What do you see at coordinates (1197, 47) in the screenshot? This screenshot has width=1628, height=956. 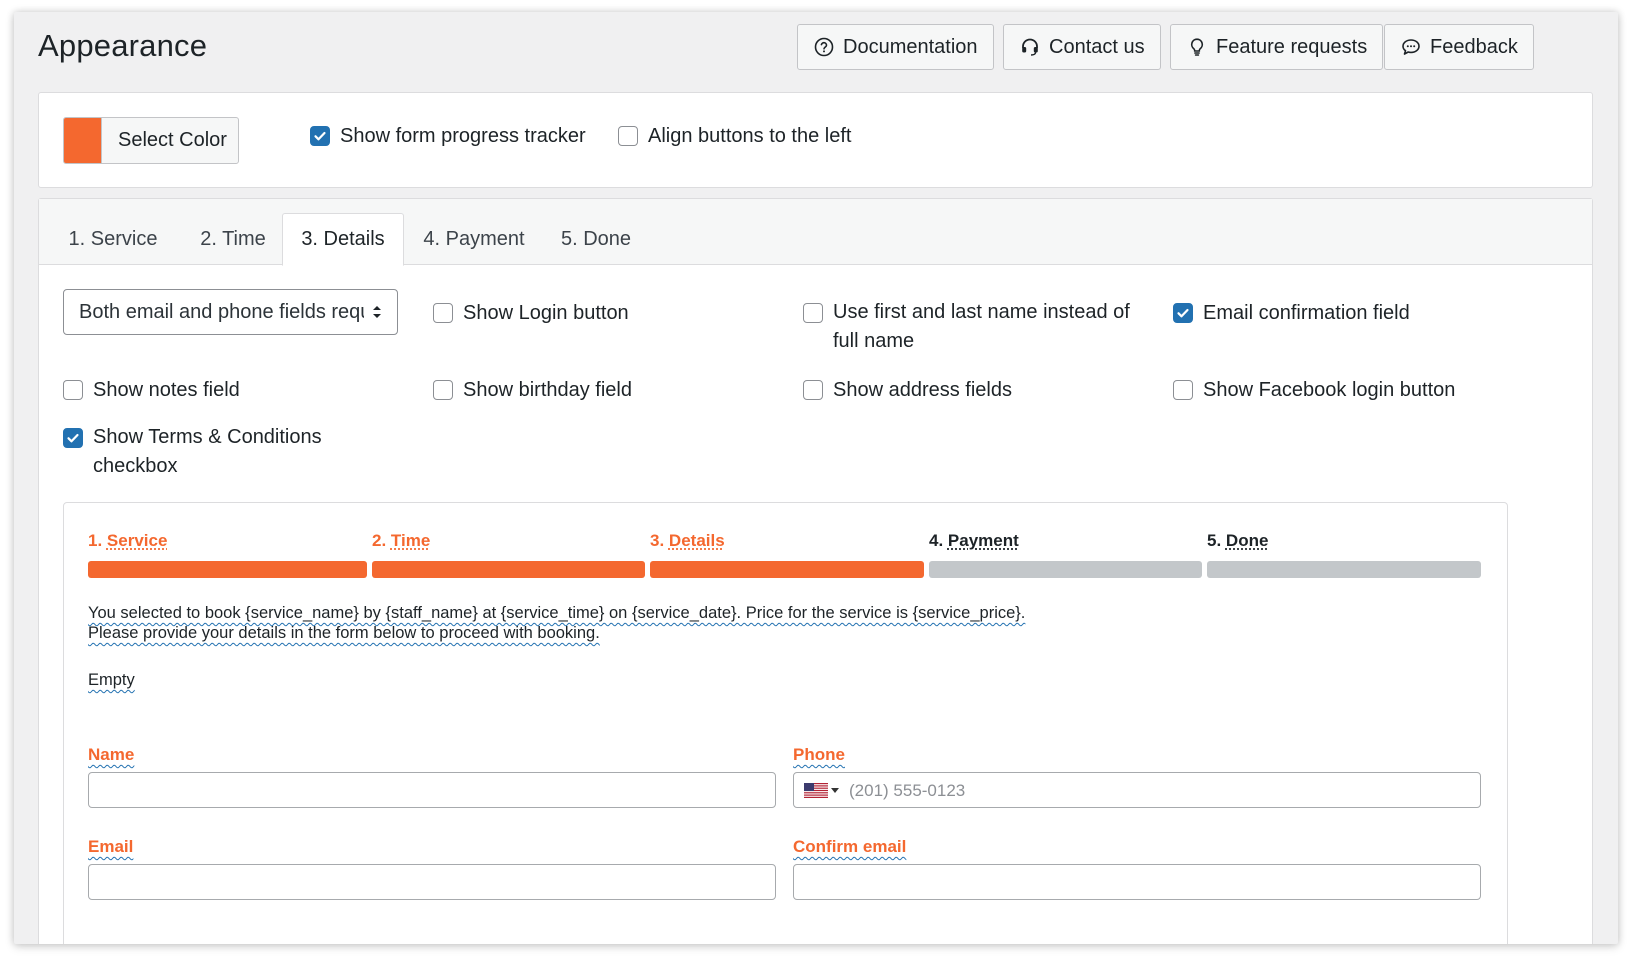 I see `lightbulb-icon` at bounding box center [1197, 47].